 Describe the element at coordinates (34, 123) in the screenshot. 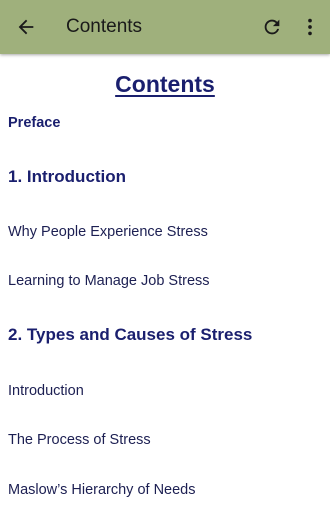

I see `toc-preface: Preface` at that location.